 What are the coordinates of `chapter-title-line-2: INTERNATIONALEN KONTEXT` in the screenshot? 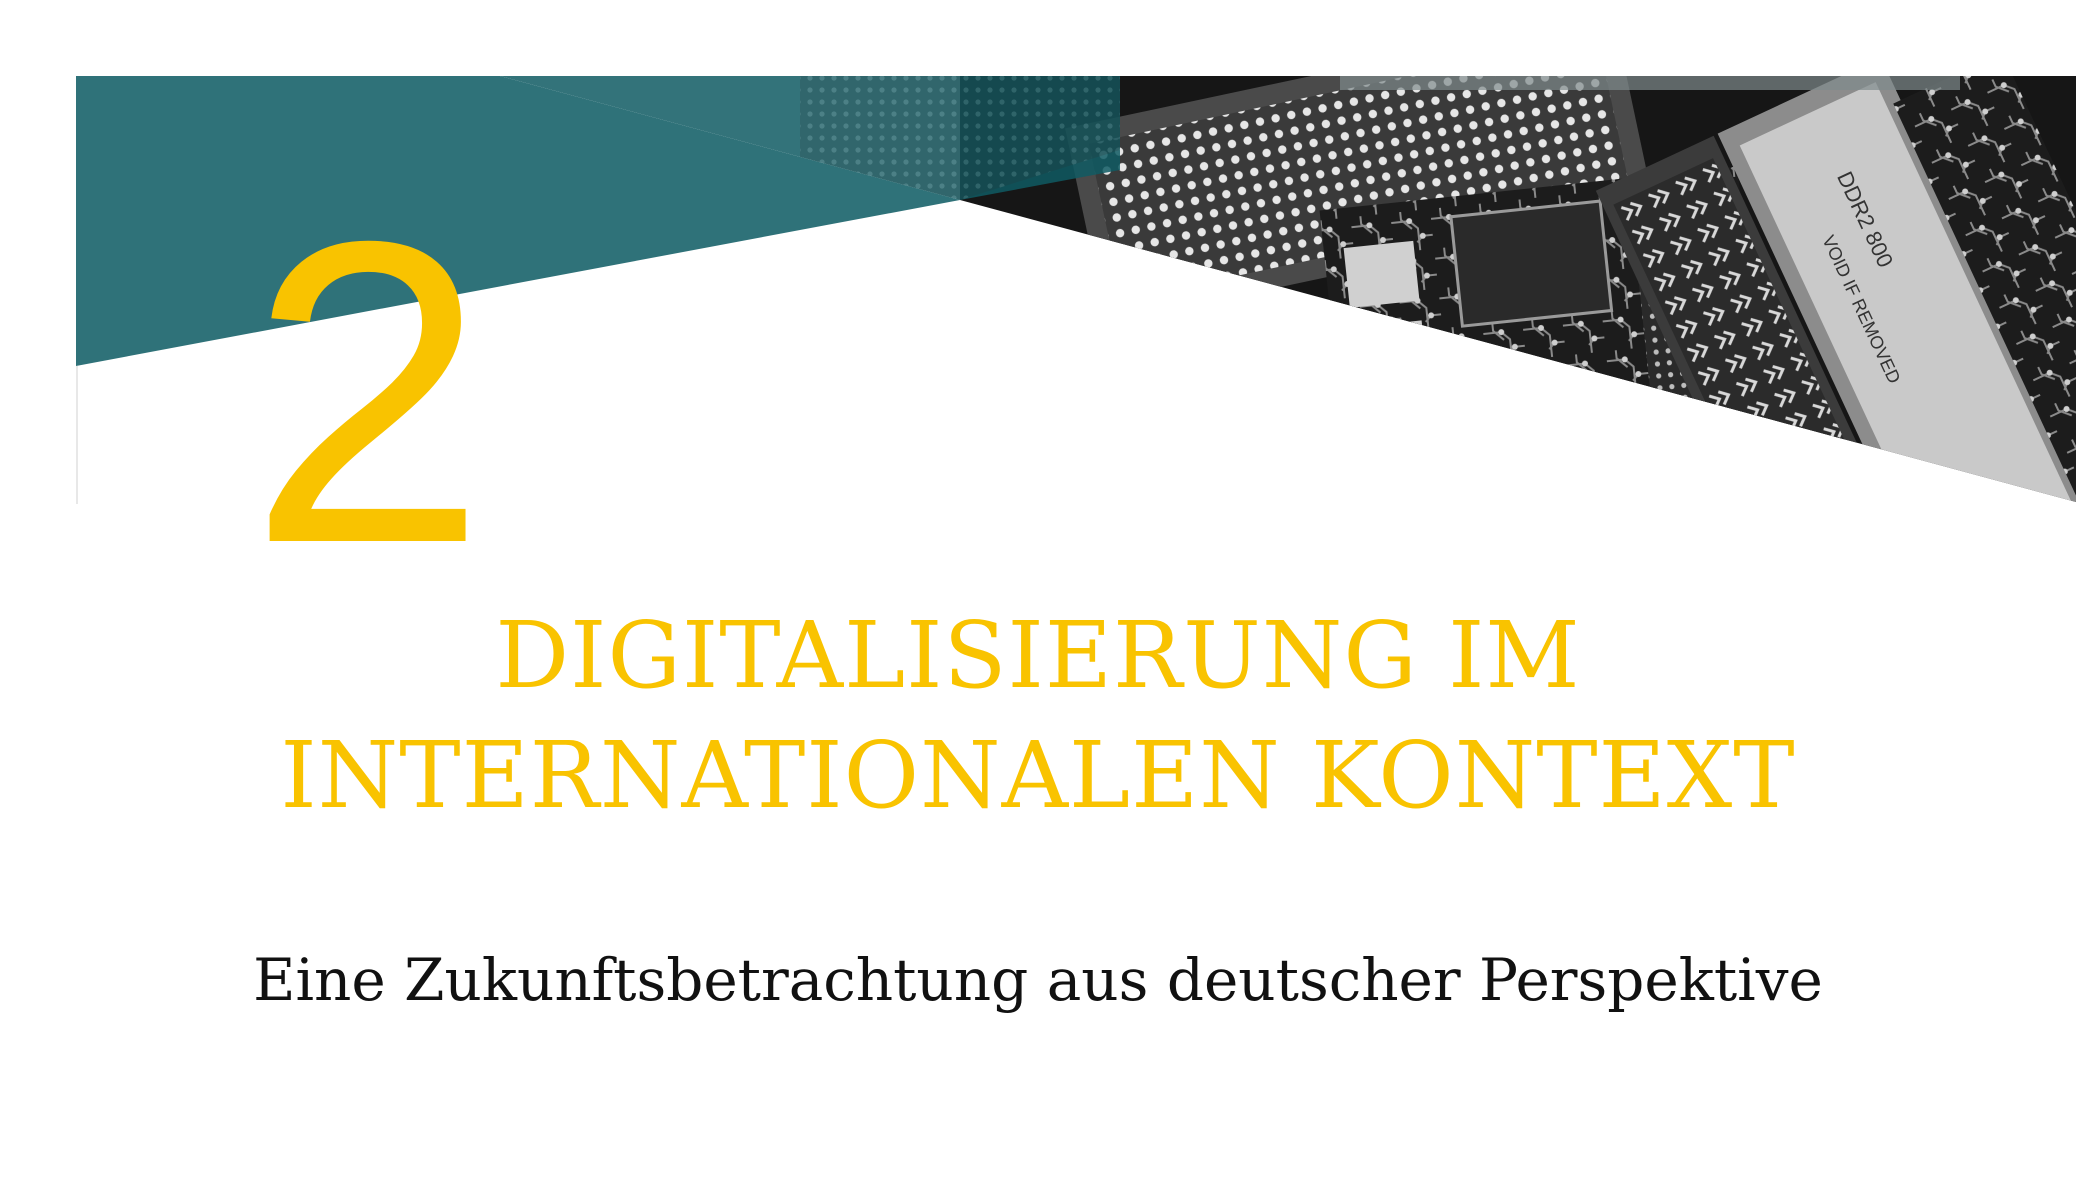 It's located at (1038, 775).